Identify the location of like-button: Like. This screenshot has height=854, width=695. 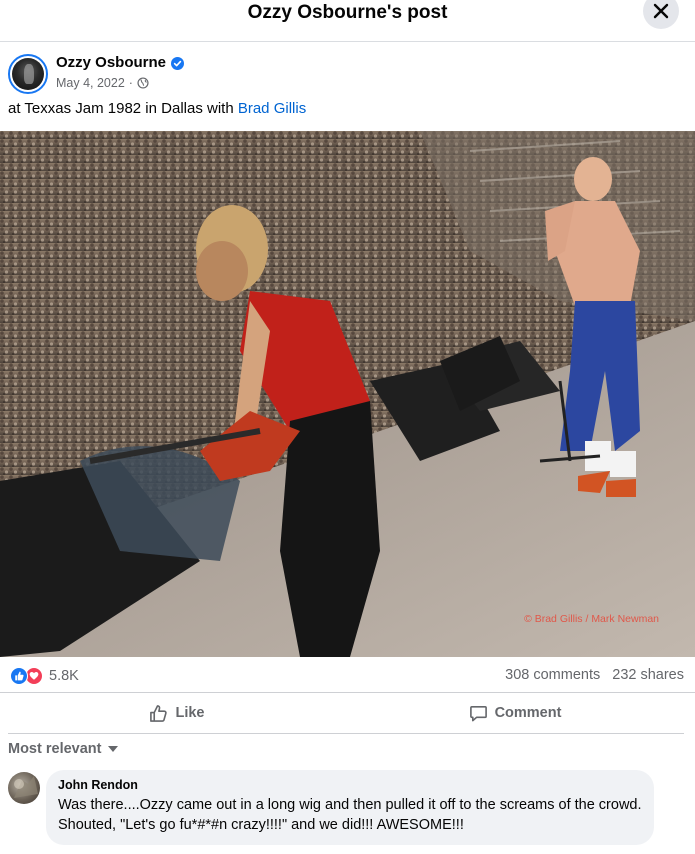
(177, 713).